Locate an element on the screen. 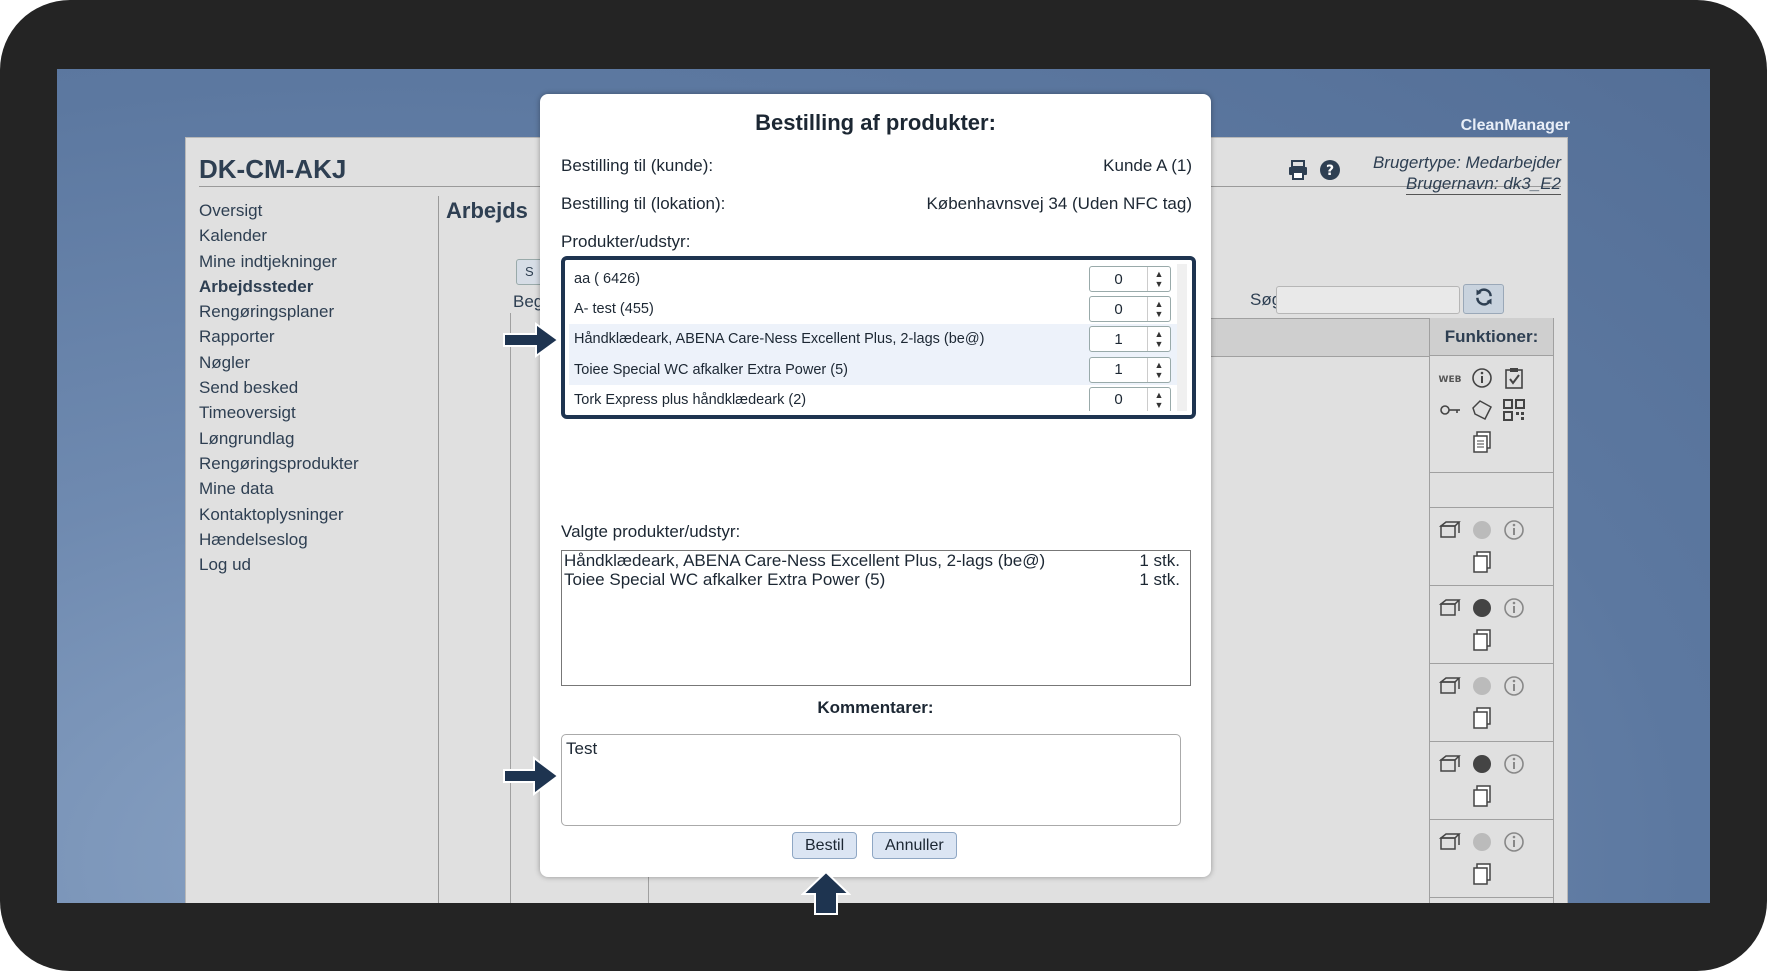  nav-item-send-besked: Send besked is located at coordinates (279, 387).